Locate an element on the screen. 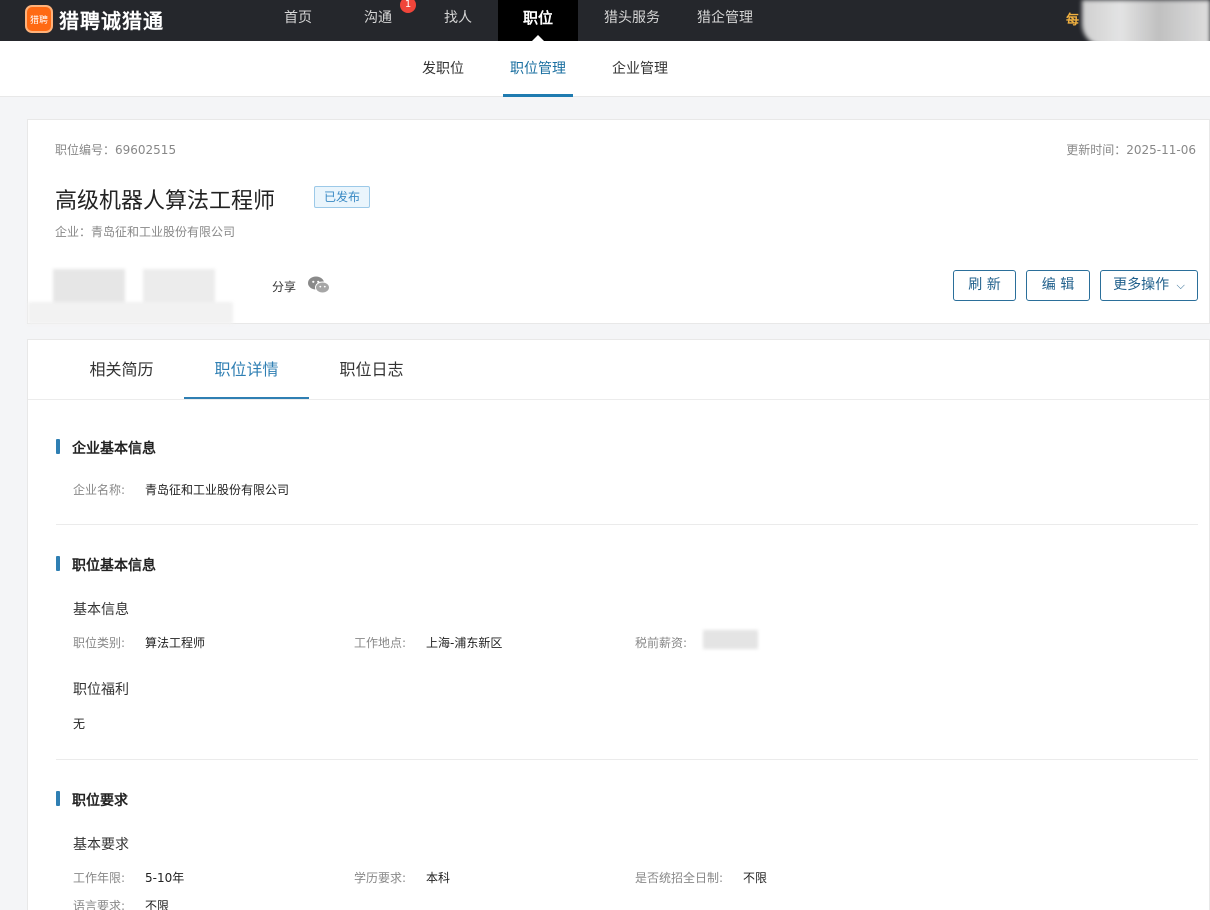 This screenshot has width=1210, height=910. welfare-subhead: 职位福利 is located at coordinates (101, 690).